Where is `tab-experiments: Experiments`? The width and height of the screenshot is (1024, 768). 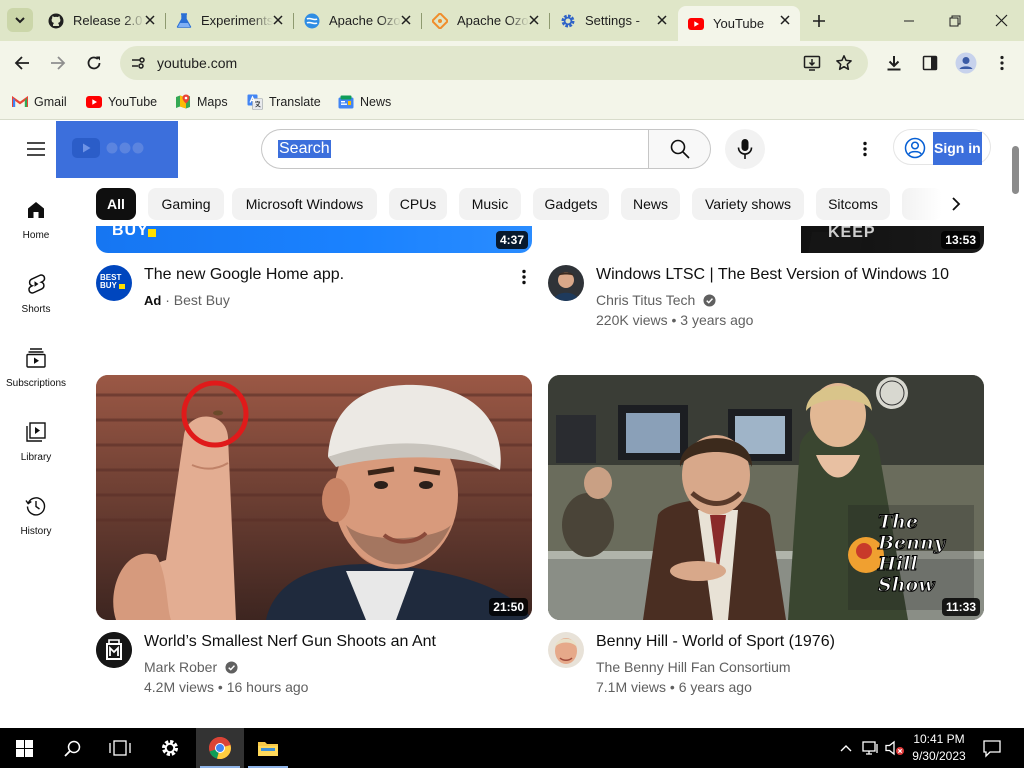 tab-experiments: Experiments is located at coordinates (230, 20).